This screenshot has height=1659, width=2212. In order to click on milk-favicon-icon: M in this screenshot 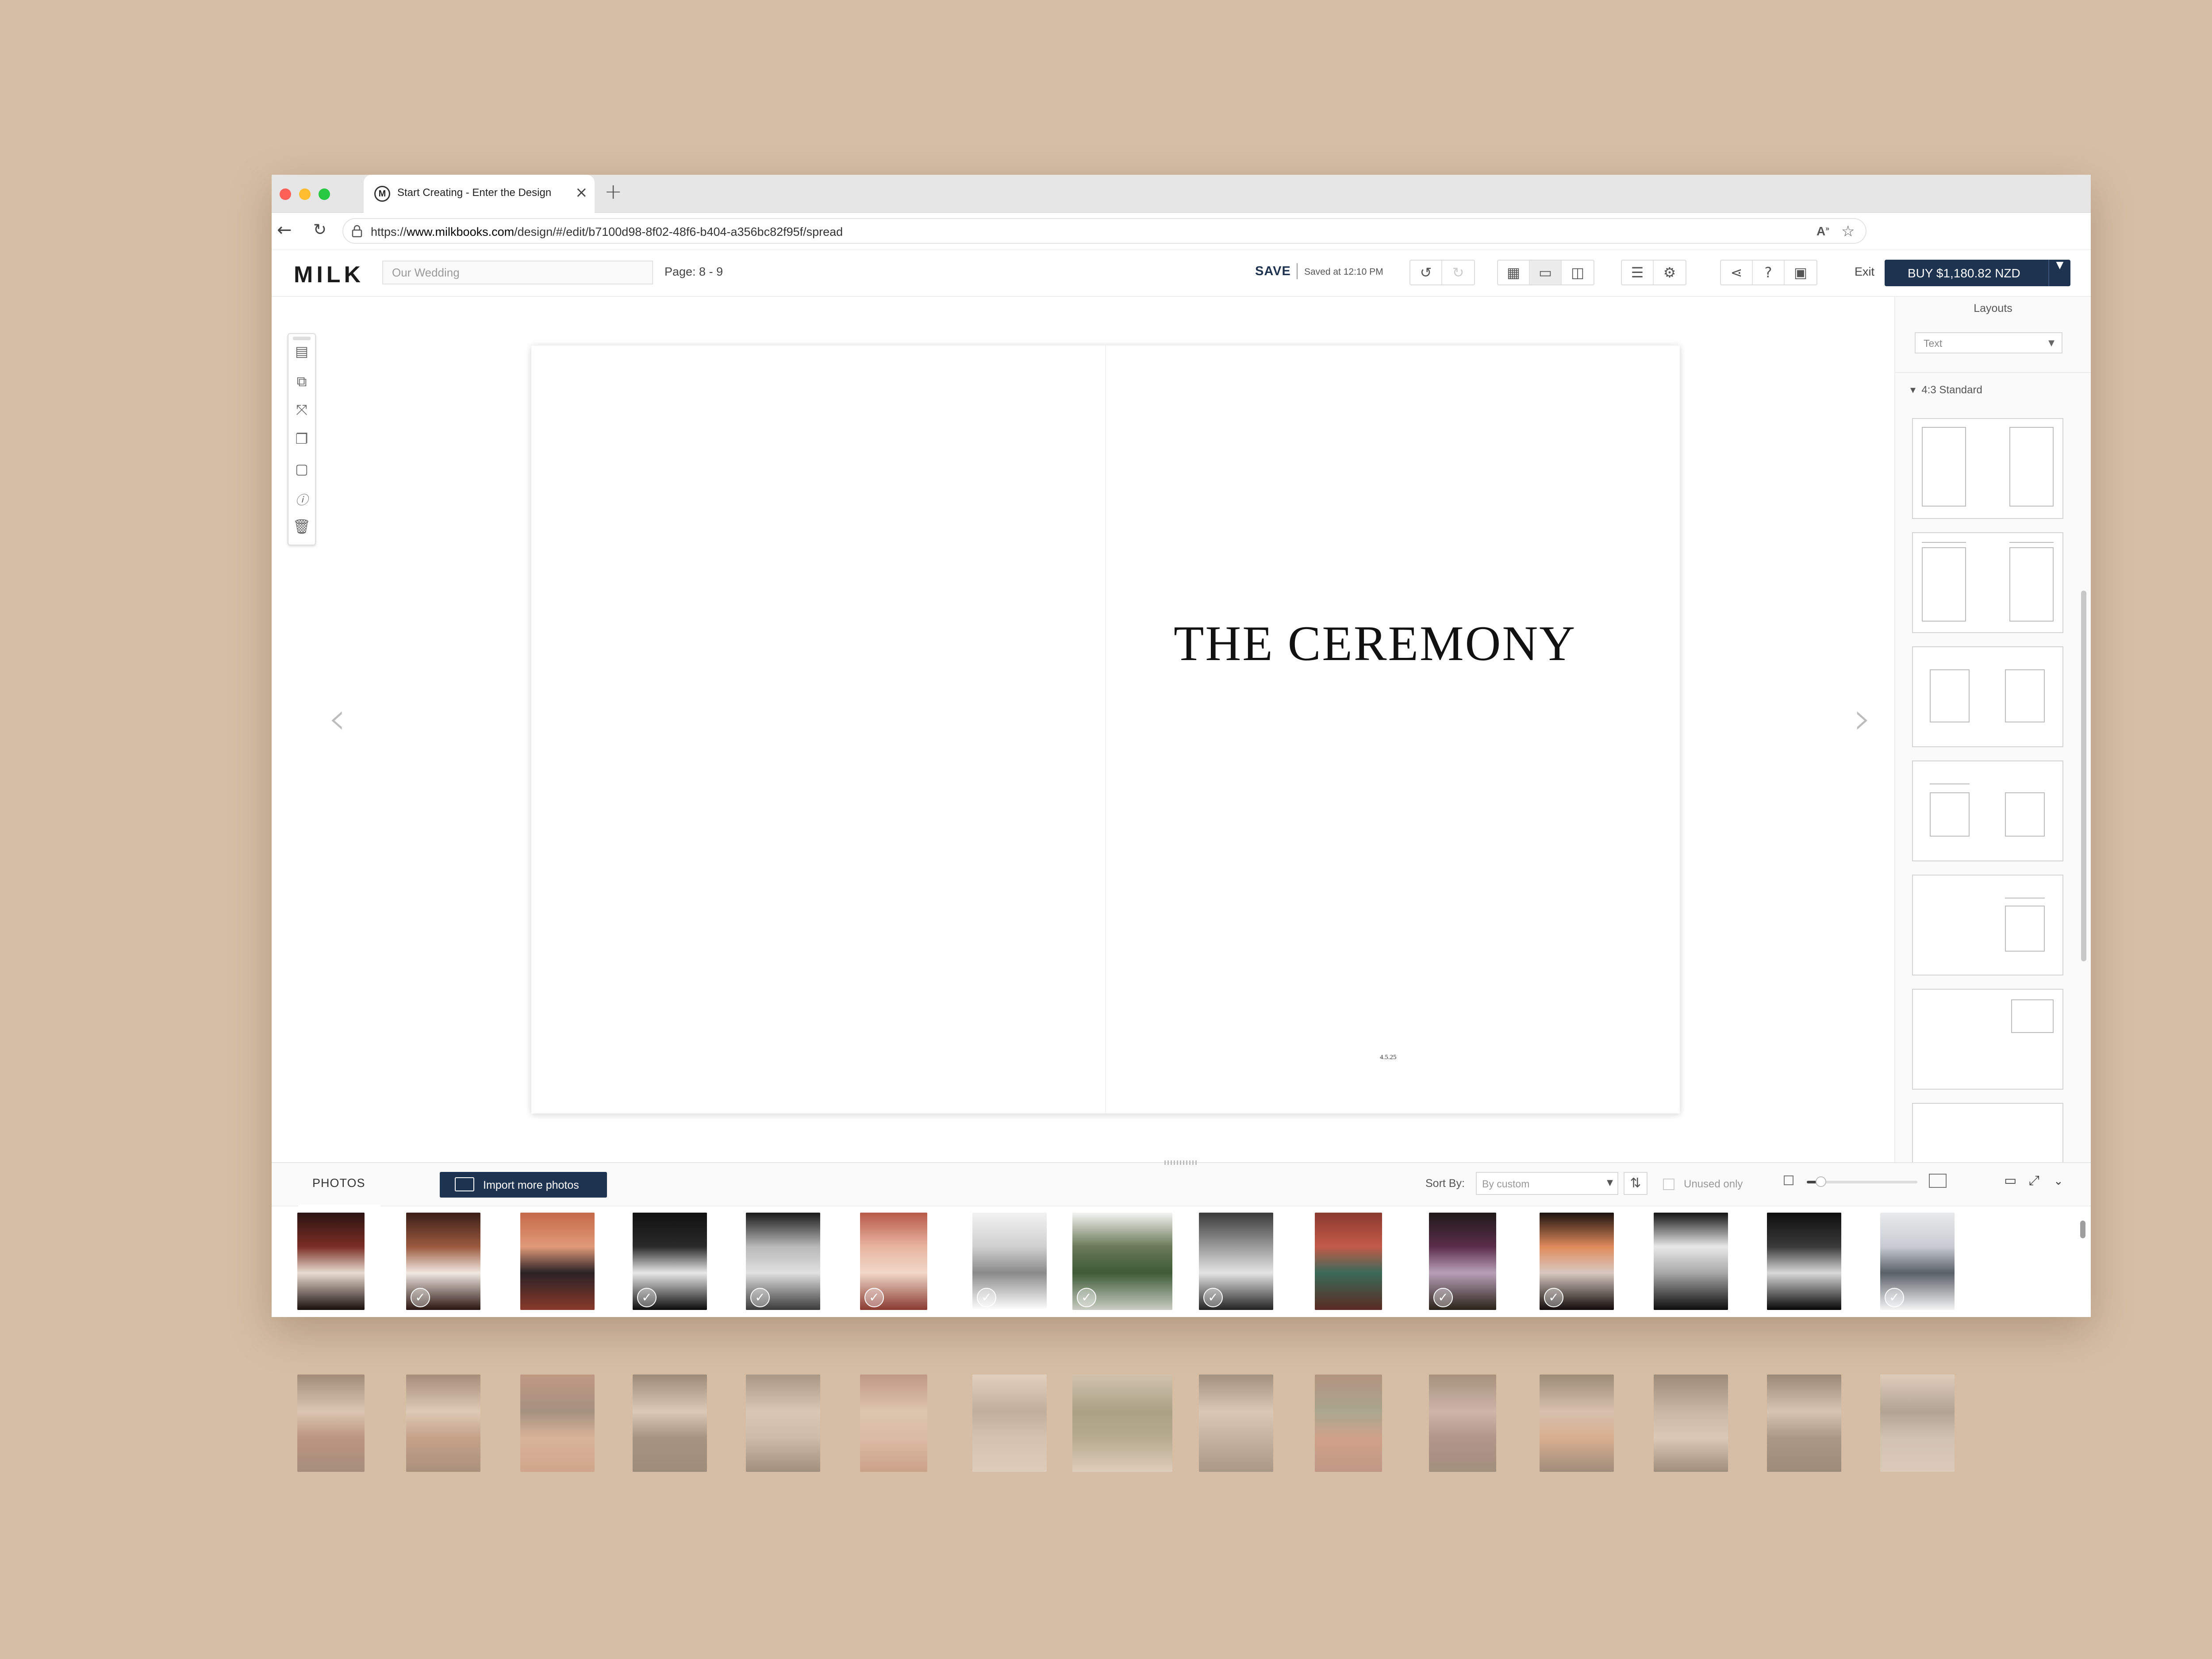, I will do `click(382, 194)`.